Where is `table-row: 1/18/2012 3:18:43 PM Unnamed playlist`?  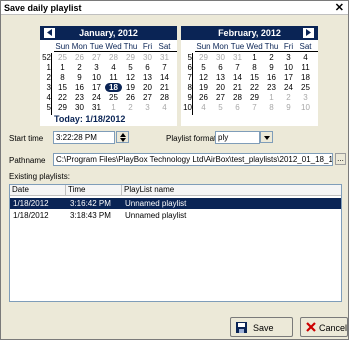
table-row: 1/18/2012 3:18:43 PM Unnamed playlist is located at coordinates (175, 215).